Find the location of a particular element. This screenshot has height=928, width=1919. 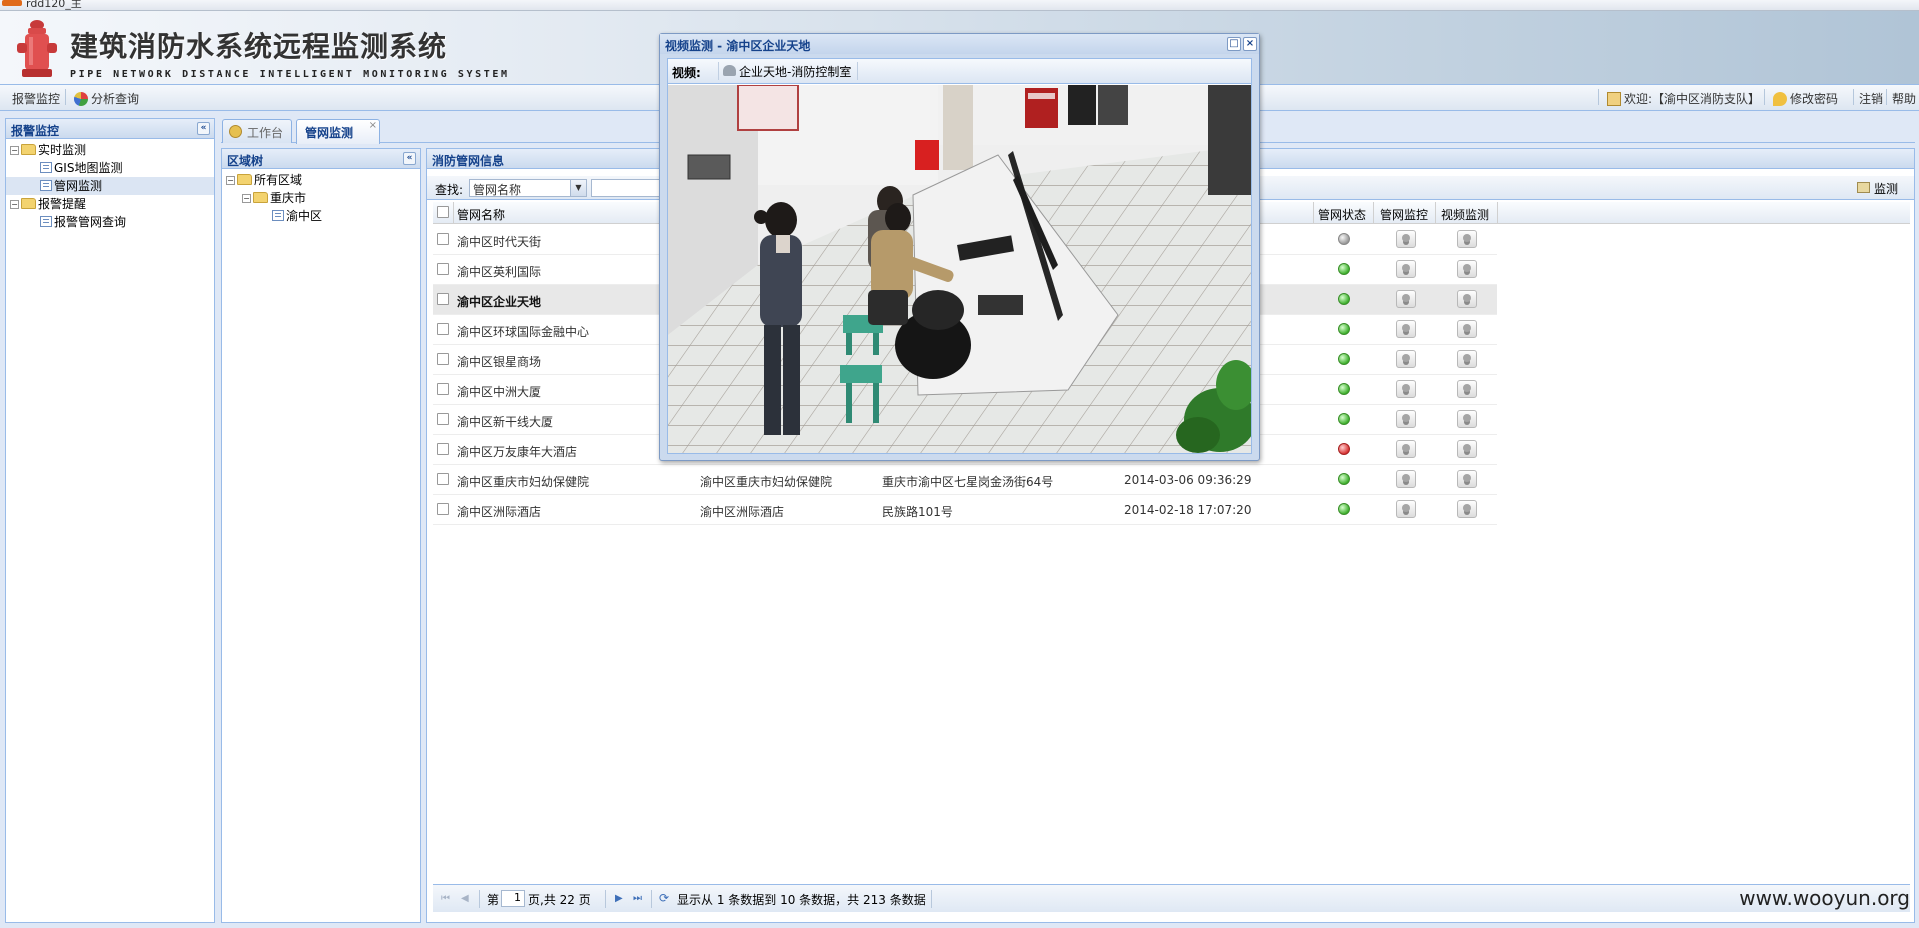

nav-tree-label: 报警提醒 is located at coordinates (62, 204).